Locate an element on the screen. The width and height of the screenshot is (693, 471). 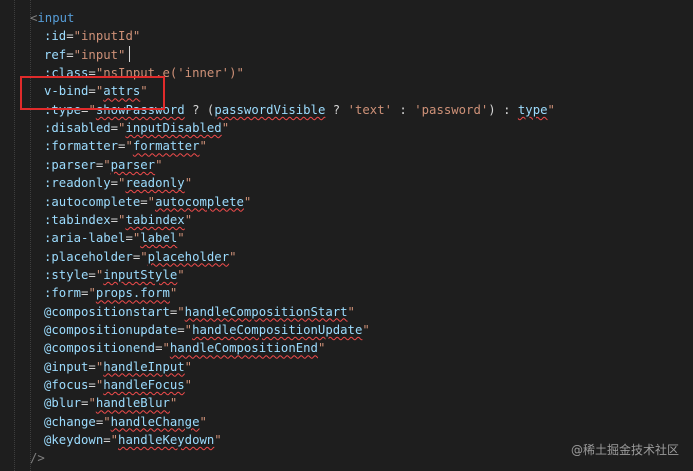
code-line: @compositionend="handleCompositionEnd" is located at coordinates (184, 348).